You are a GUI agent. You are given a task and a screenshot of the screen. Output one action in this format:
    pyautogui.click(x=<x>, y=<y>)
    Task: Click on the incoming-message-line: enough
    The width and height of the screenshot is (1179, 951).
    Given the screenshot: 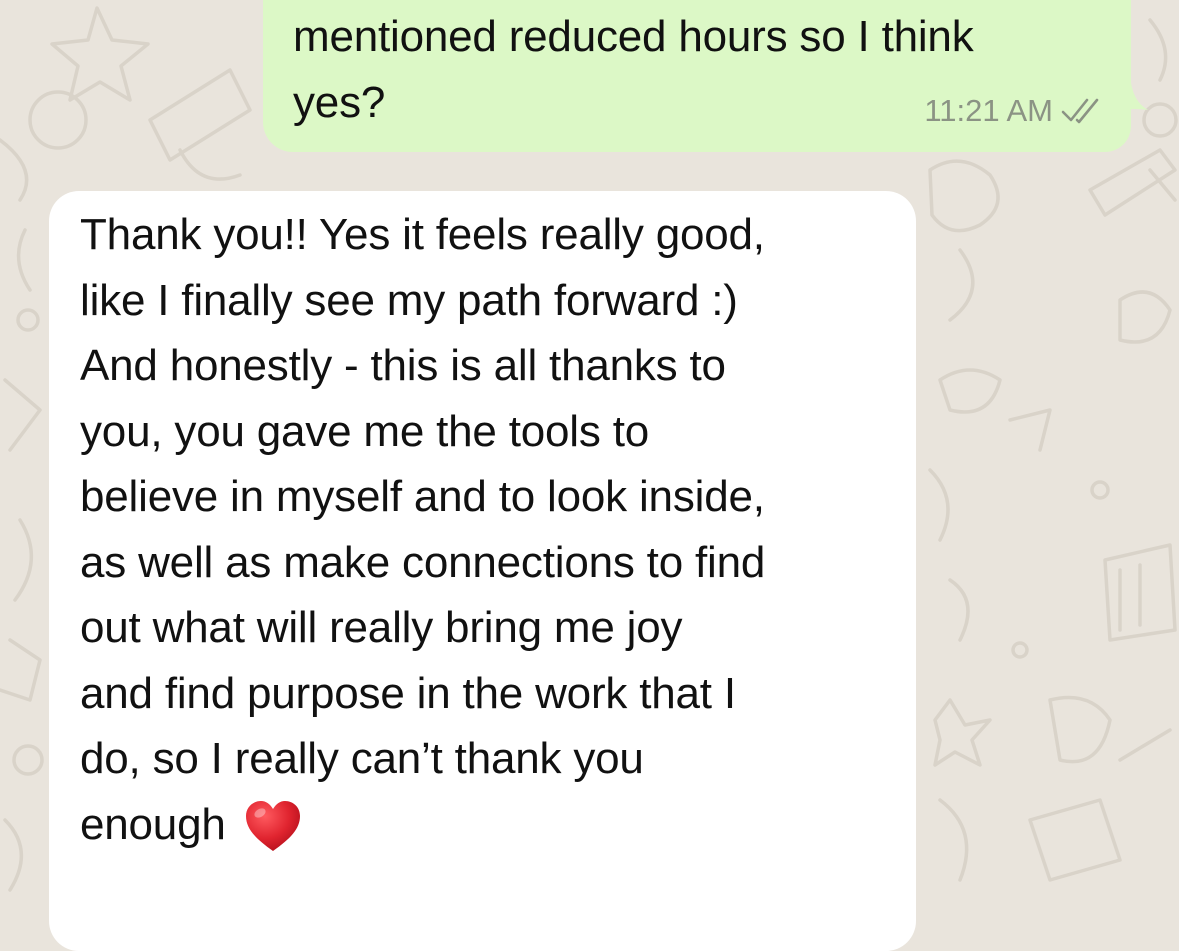 What is the action you would take?
    pyautogui.click(x=153, y=824)
    